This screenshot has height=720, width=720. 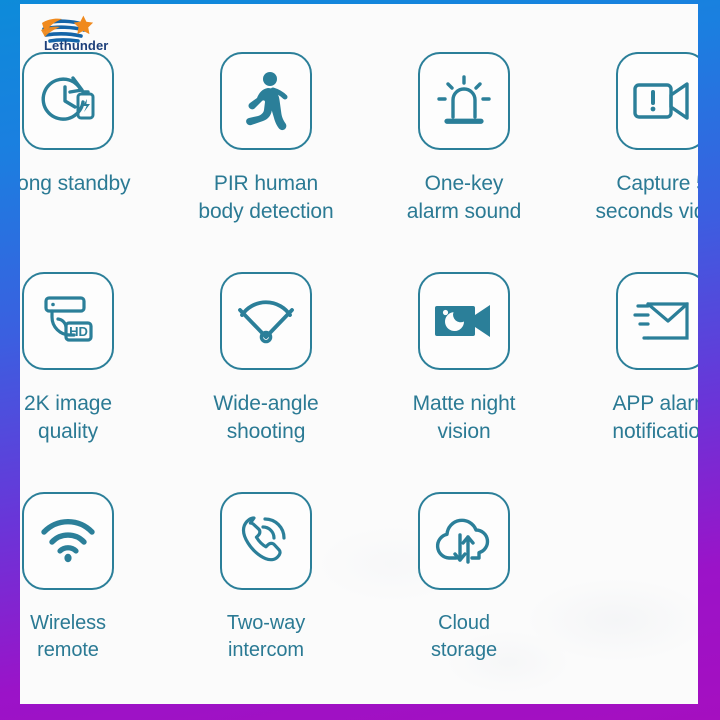 I want to click on feature-wide-angle: Wide-angle shooting, so click(x=266, y=382).